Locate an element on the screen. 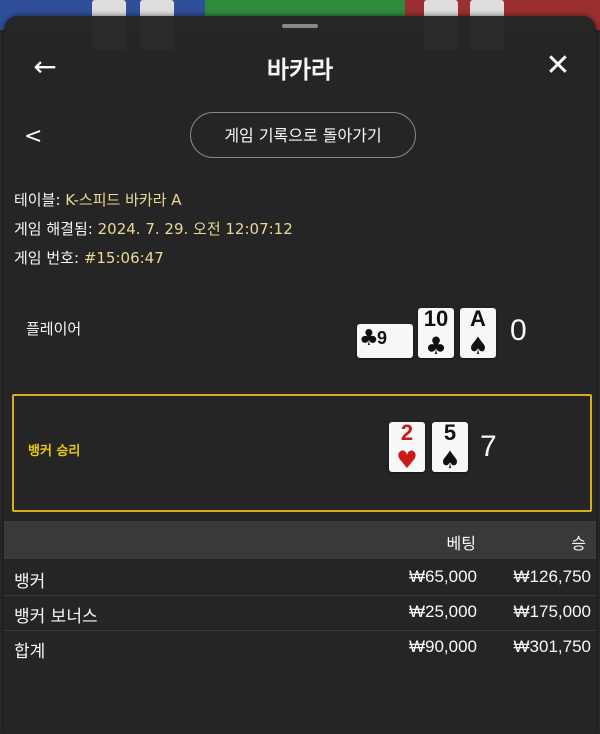  close-icon: ✕ is located at coordinates (558, 66).